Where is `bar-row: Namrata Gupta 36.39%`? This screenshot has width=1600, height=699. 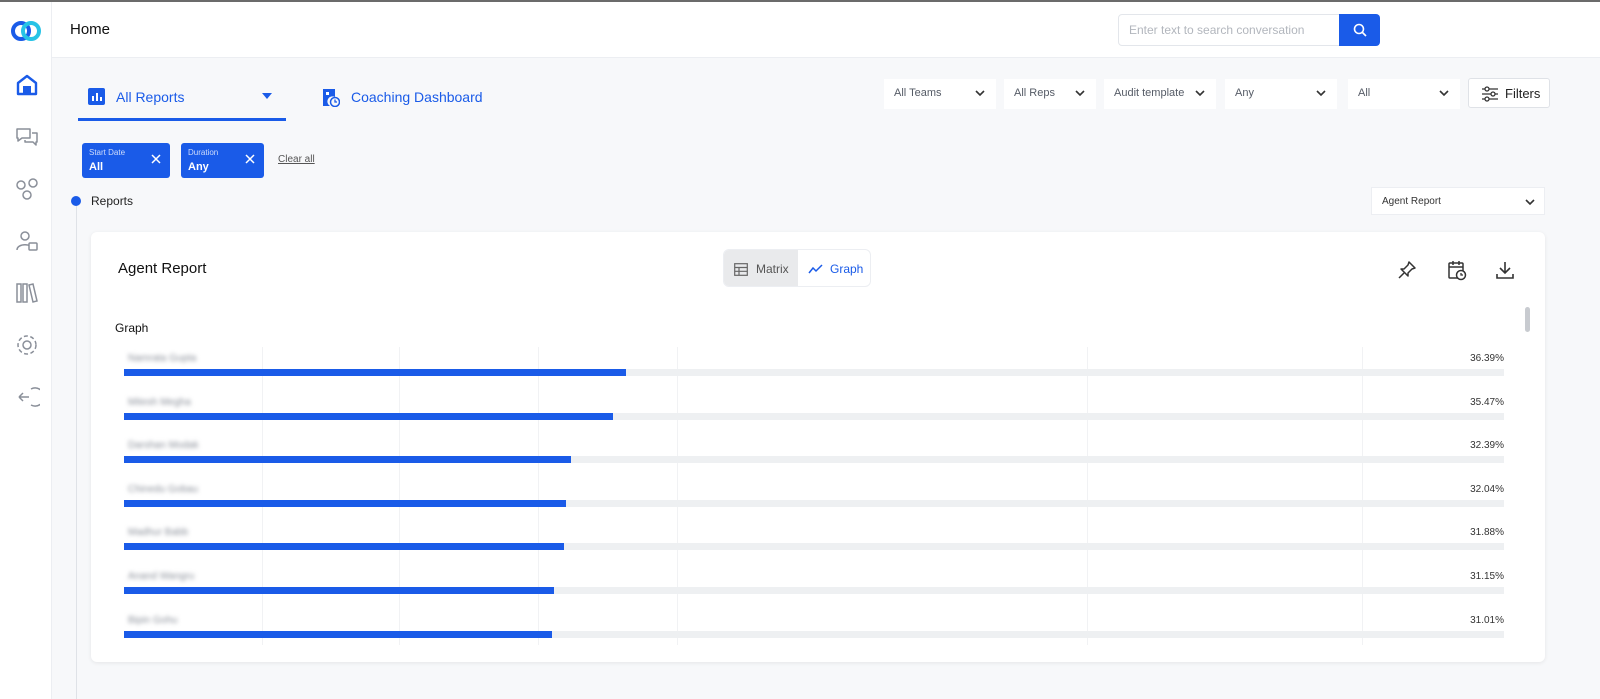
bar-row: Namrata Gupta 36.39% is located at coordinates (814, 375).